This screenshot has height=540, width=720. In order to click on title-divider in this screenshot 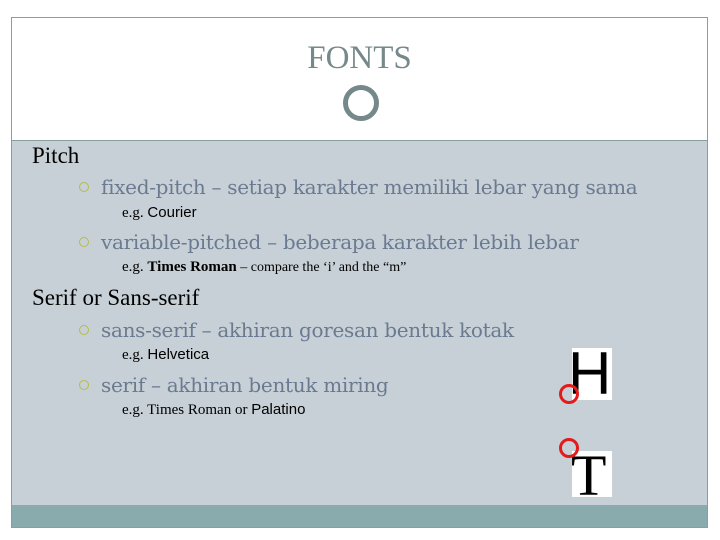, I will do `click(359, 140)`.